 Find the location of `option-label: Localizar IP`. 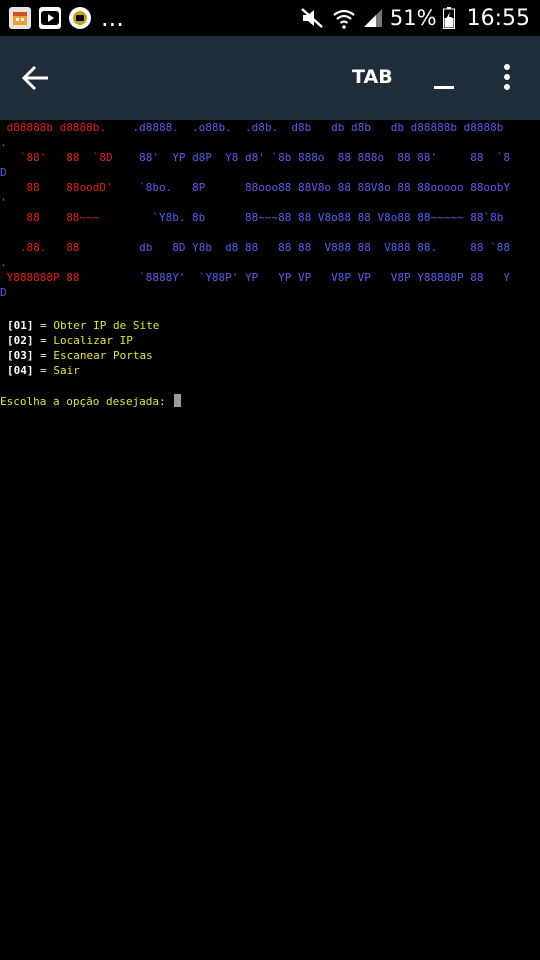

option-label: Localizar IP is located at coordinates (93, 340).